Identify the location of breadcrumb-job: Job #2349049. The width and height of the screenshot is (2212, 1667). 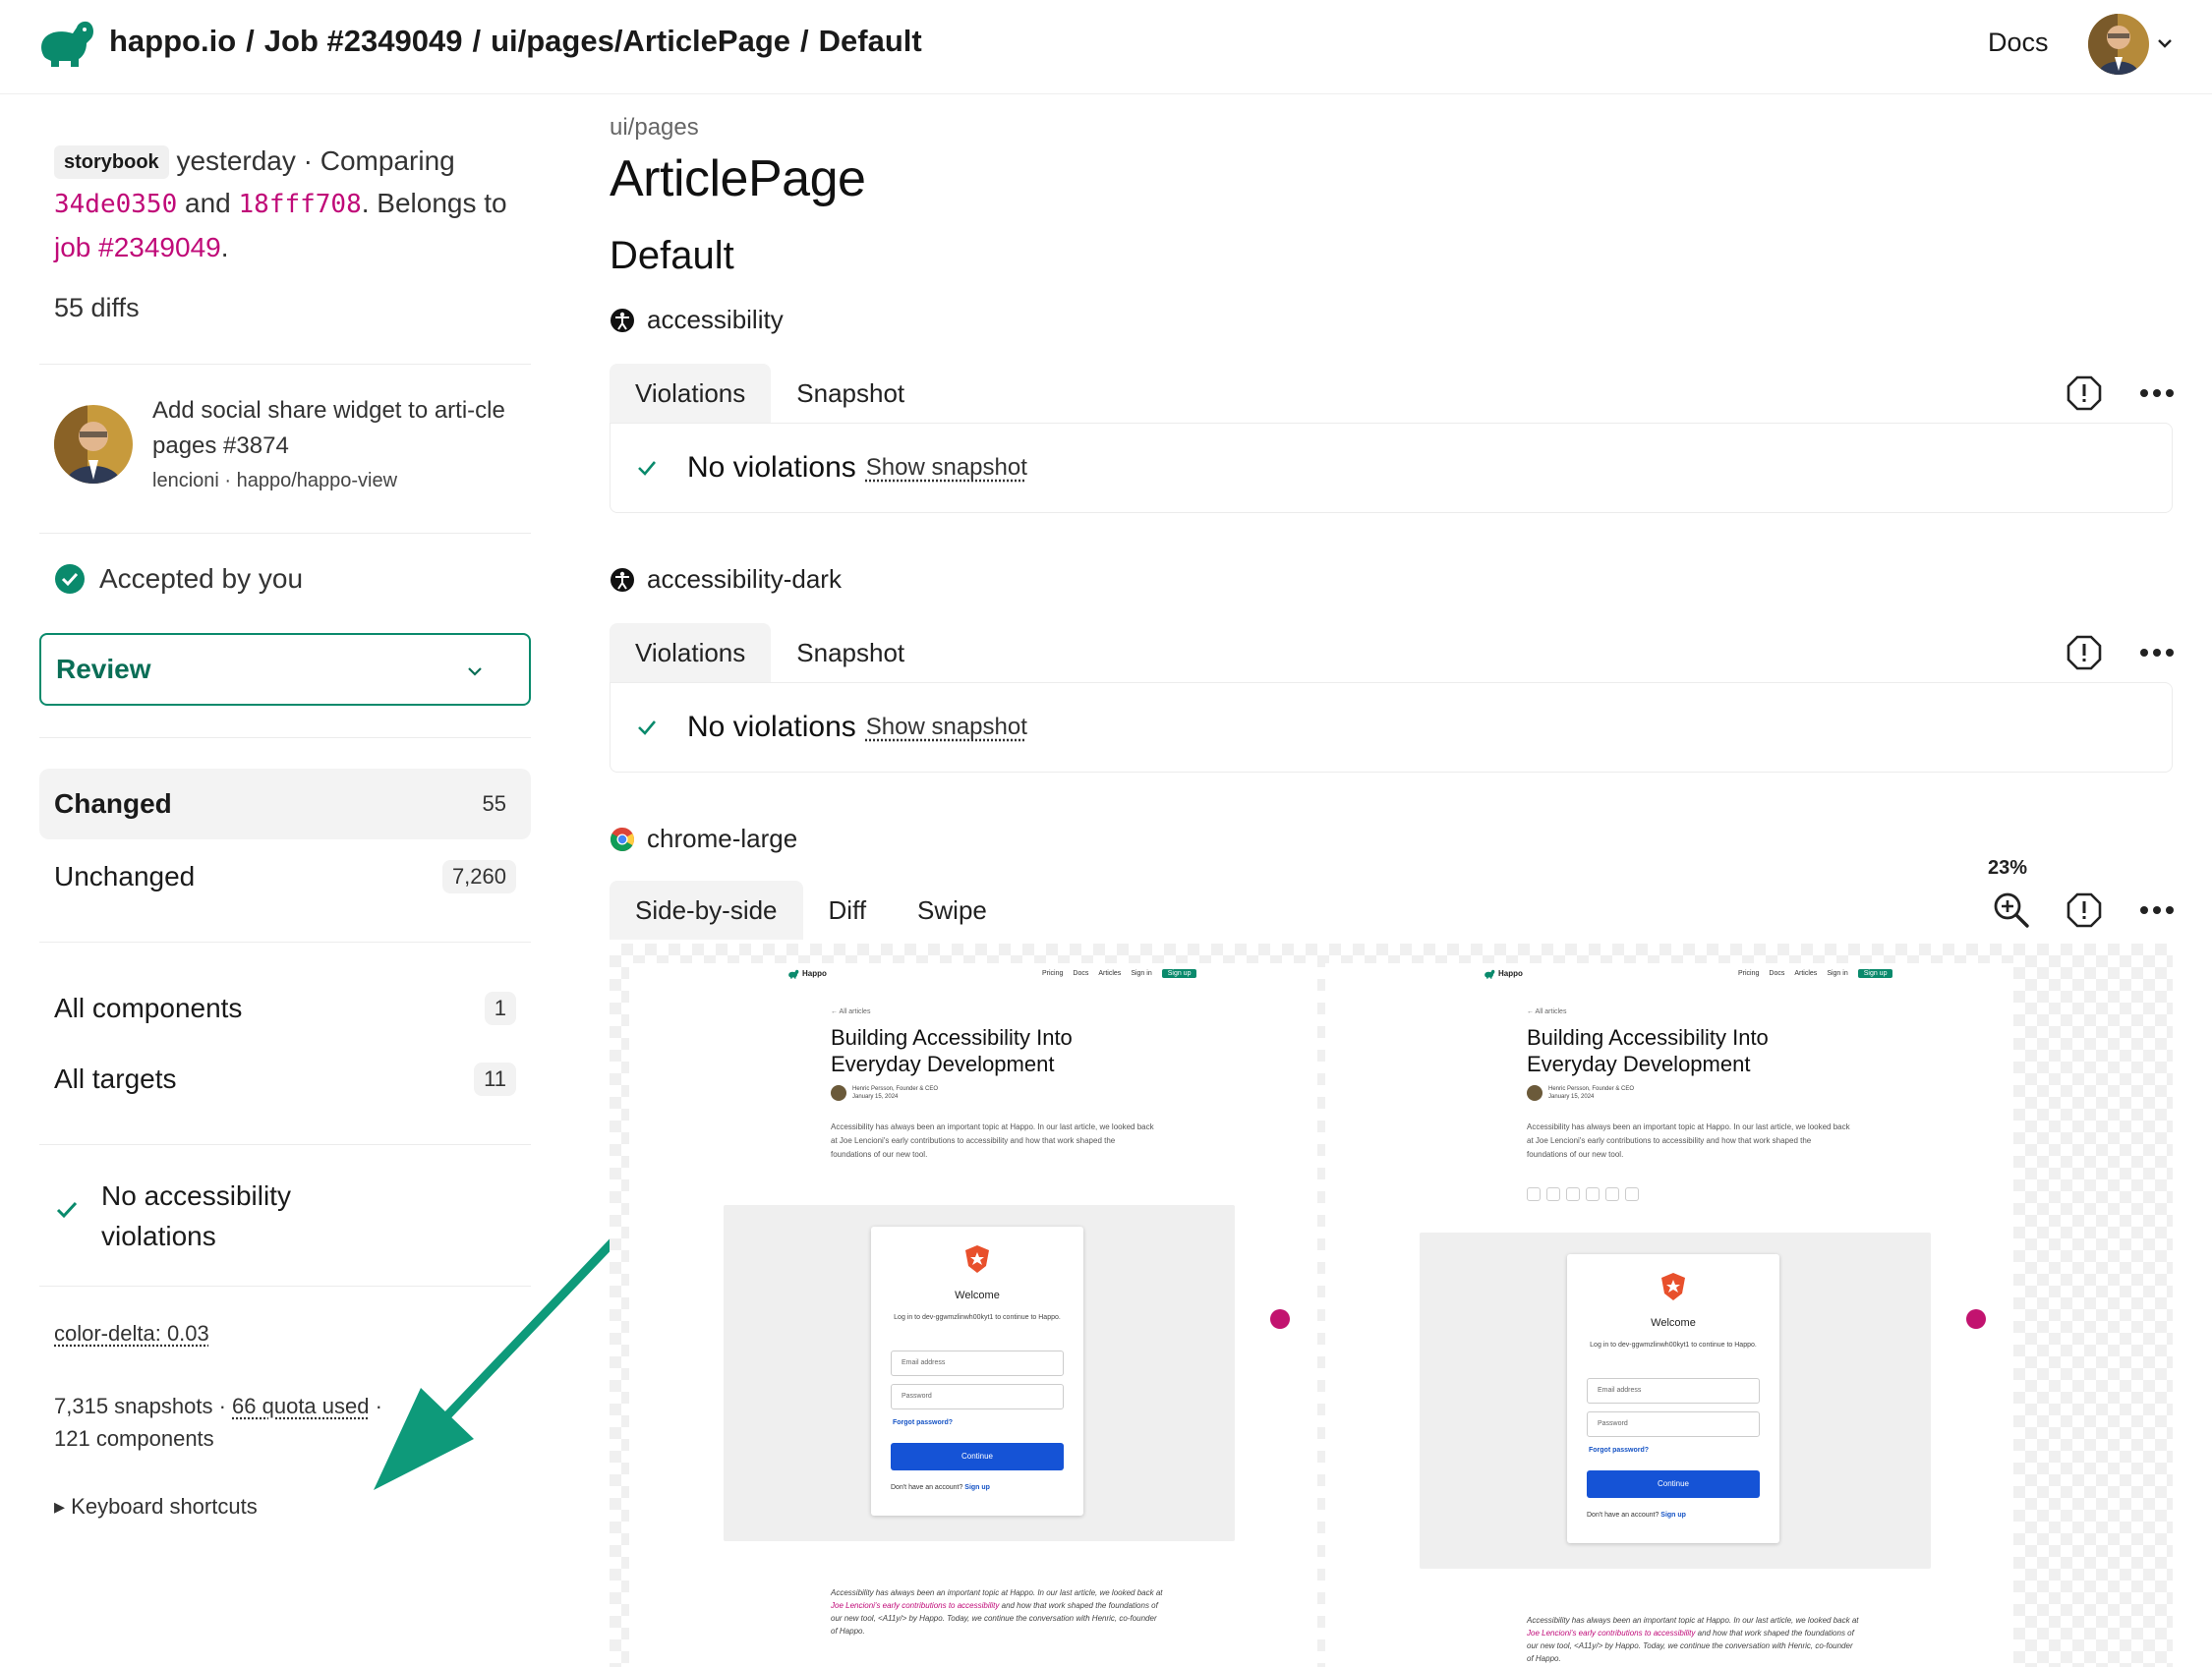
(363, 41).